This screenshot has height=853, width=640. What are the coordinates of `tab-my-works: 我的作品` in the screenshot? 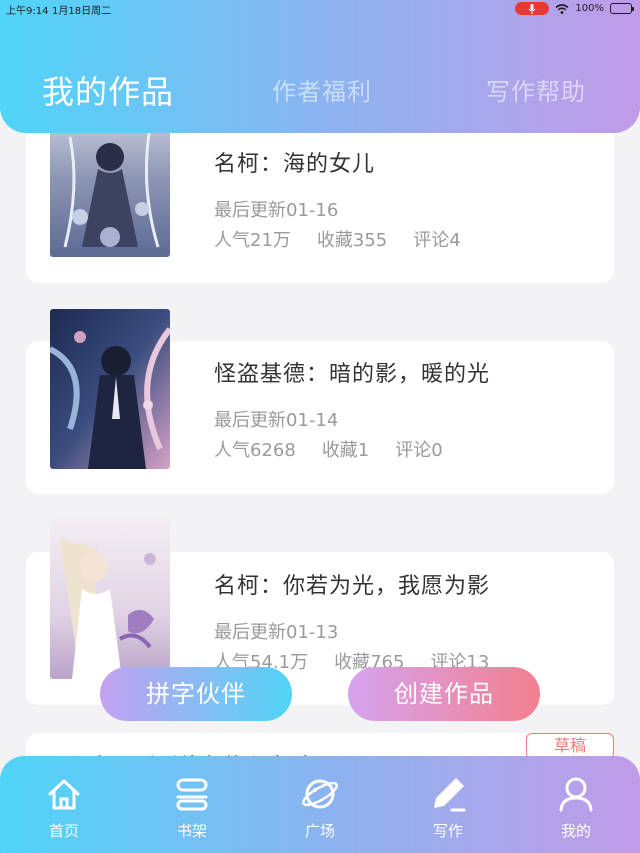 It's located at (108, 90).